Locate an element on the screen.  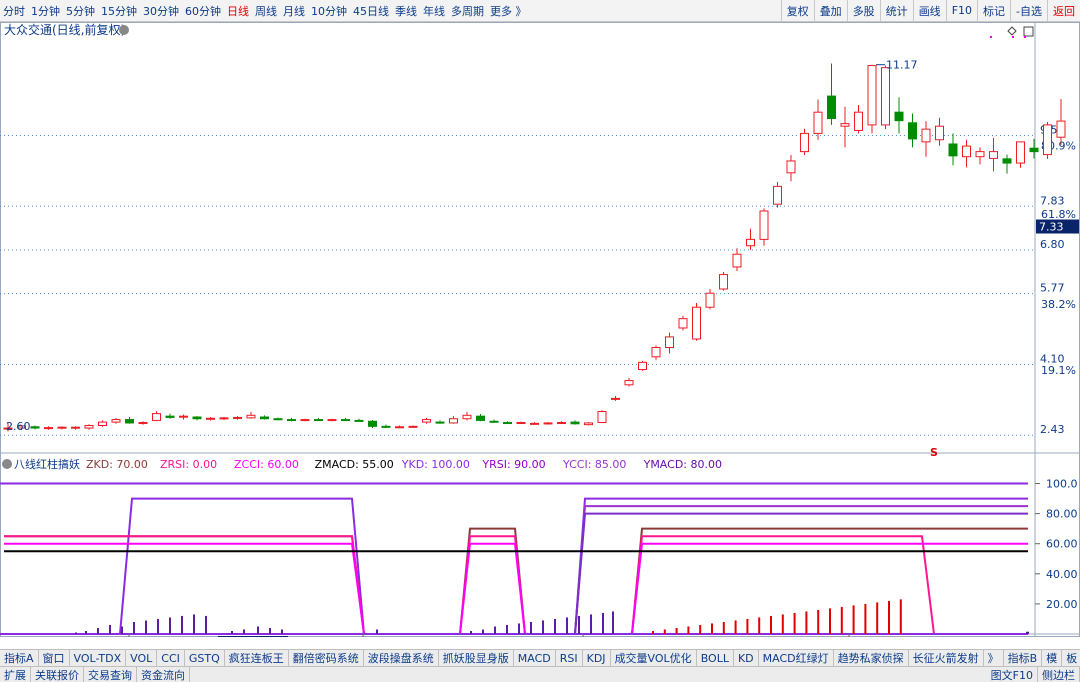
period-13: 多周期 is located at coordinates (467, 11).